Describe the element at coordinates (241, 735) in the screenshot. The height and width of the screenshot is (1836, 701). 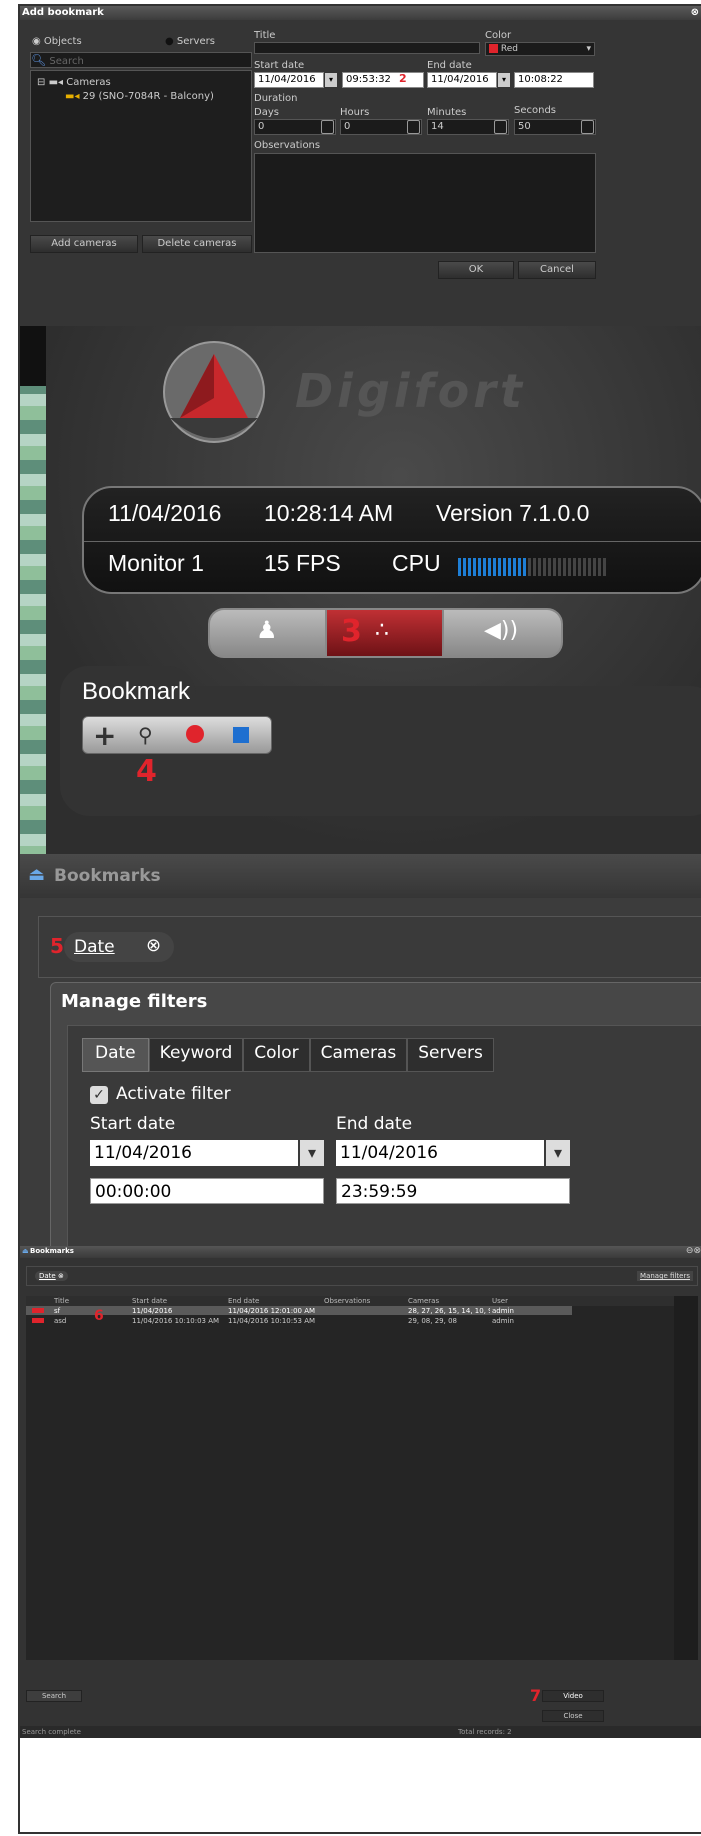
I see `stop-icon` at that location.